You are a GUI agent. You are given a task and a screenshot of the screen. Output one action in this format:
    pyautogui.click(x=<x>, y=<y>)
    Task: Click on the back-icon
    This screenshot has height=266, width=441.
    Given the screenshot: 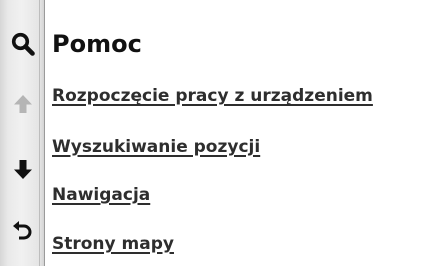 What is the action you would take?
    pyautogui.click(x=23, y=231)
    